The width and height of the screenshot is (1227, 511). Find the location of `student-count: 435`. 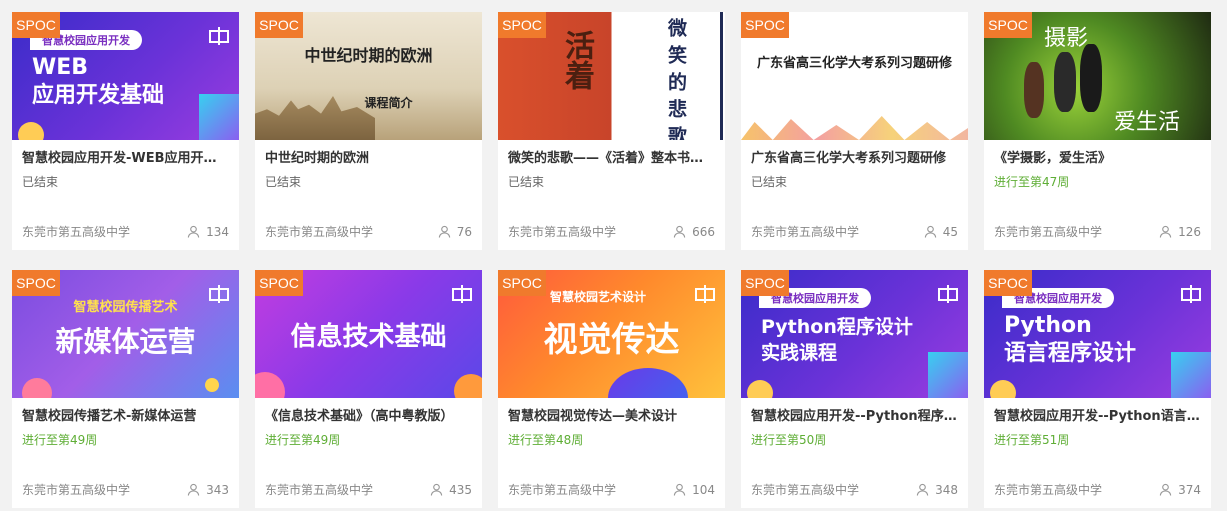

student-count: 435 is located at coordinates (460, 489).